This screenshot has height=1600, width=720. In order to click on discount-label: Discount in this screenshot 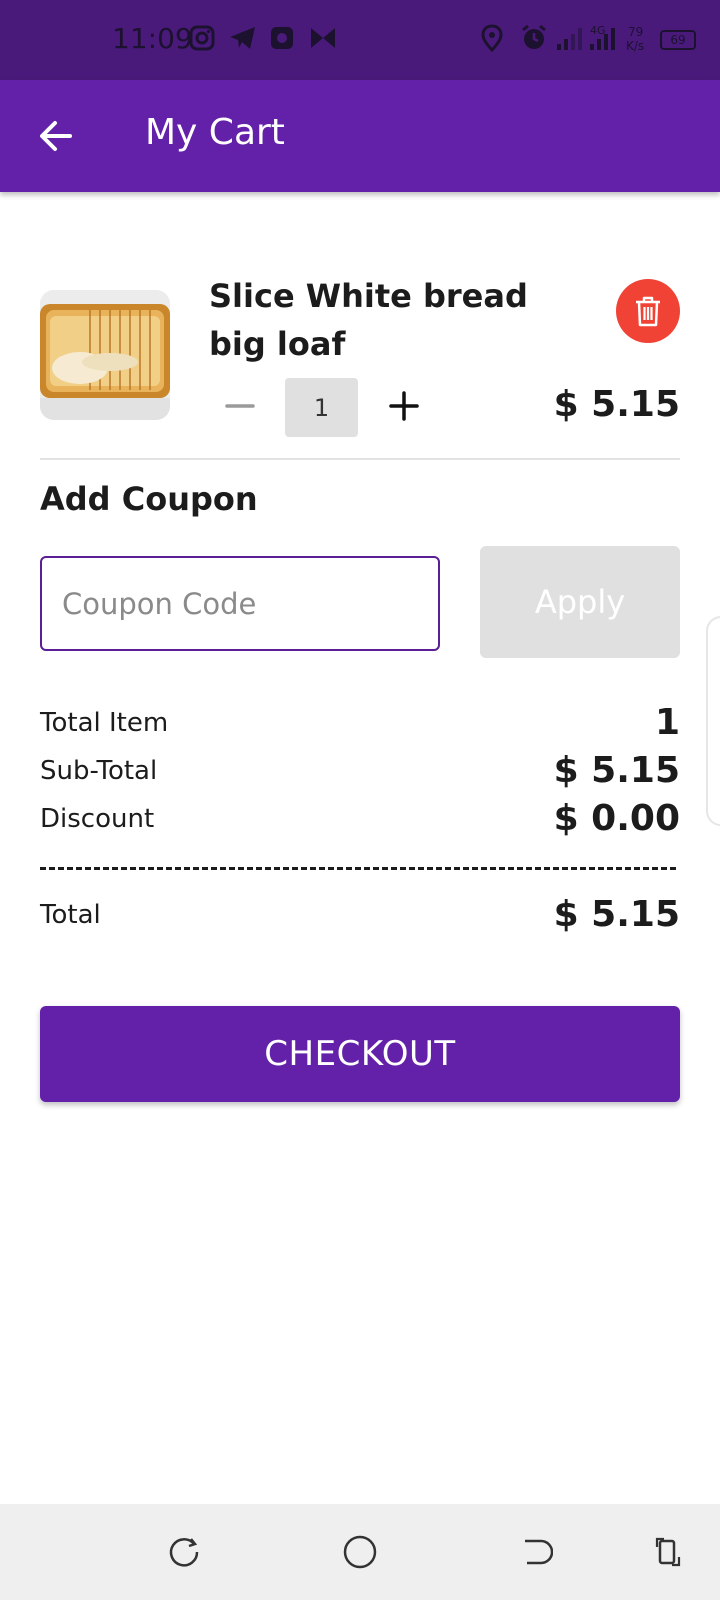, I will do `click(97, 819)`.